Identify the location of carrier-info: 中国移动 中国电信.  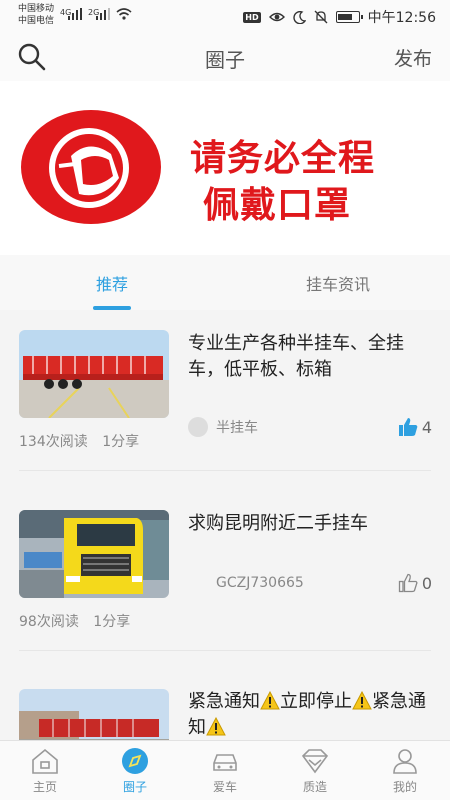
(36, 15).